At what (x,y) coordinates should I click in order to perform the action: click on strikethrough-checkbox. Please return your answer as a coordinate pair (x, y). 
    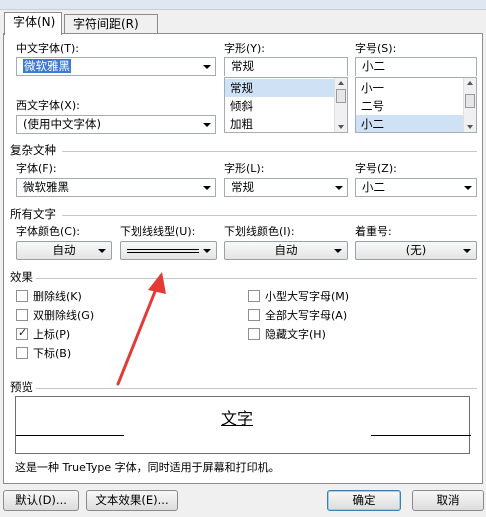
    Looking at the image, I should click on (22, 296).